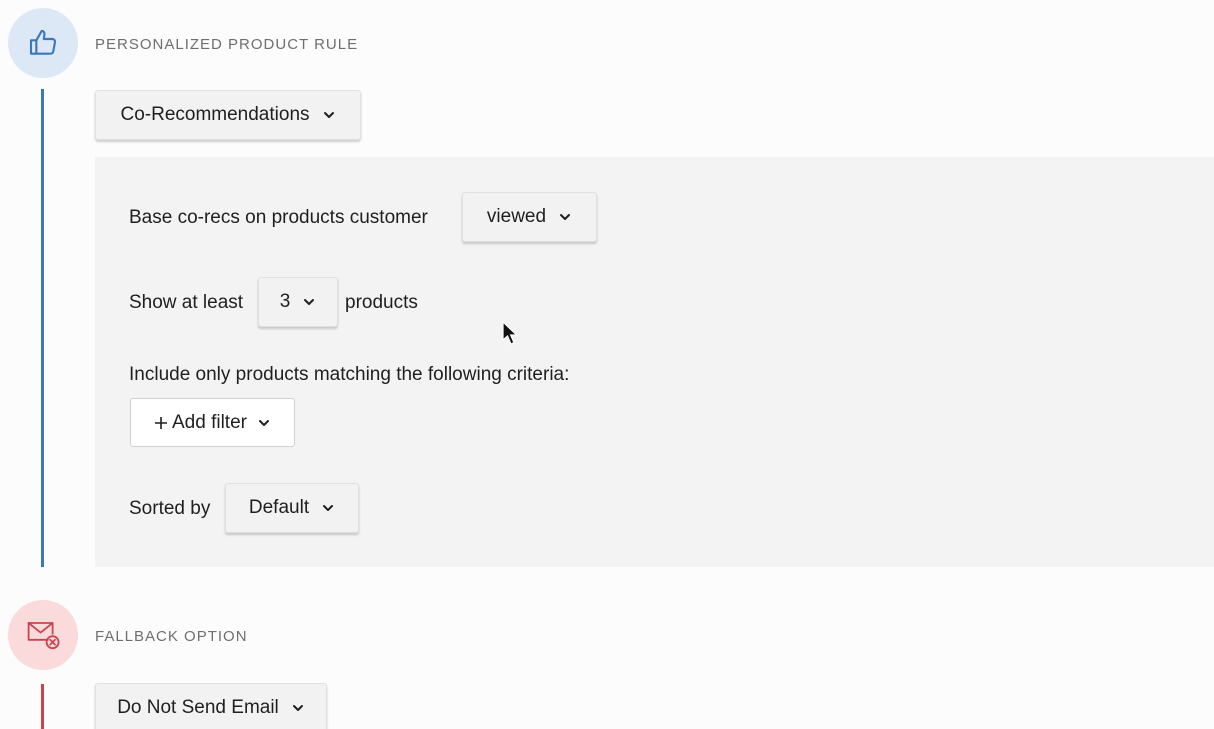 The height and width of the screenshot is (729, 1214). Describe the element at coordinates (279, 507) in the screenshot. I see `sort-order-value: Default` at that location.